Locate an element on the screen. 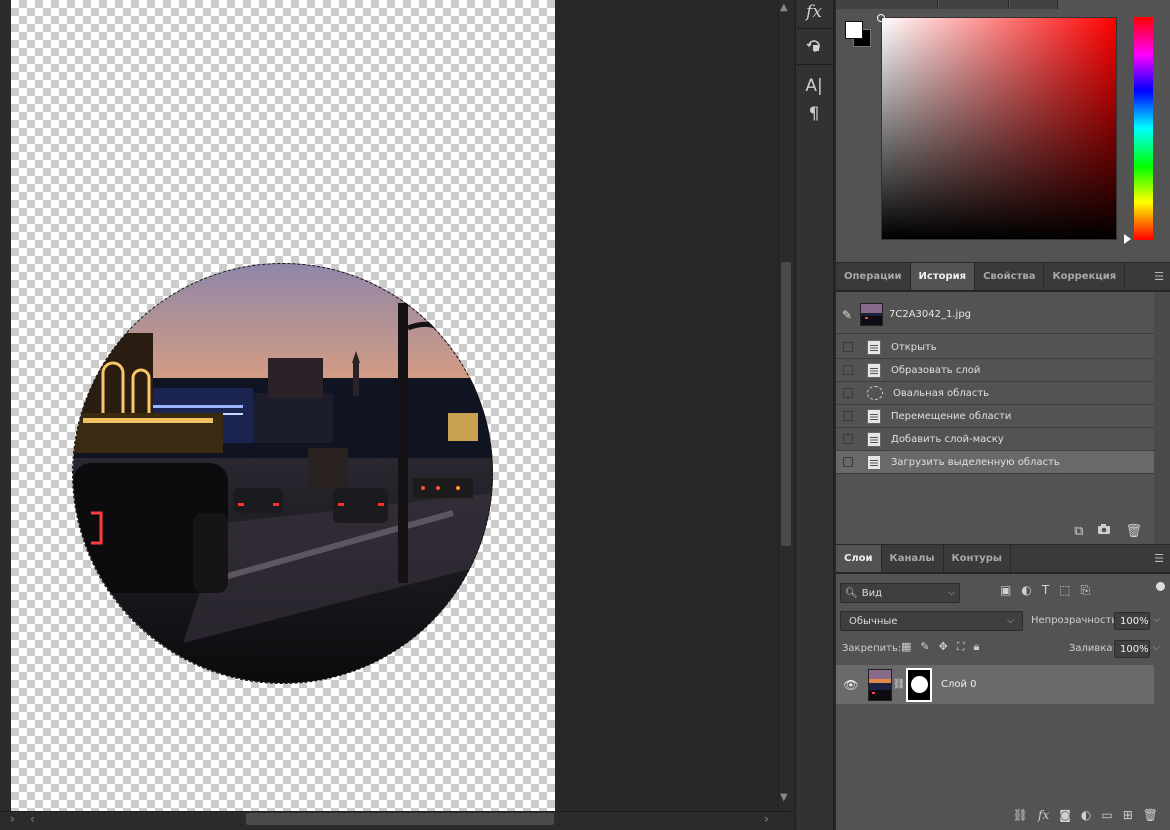  history-step-active: Загрузить выделенную область is located at coordinates (995, 462).